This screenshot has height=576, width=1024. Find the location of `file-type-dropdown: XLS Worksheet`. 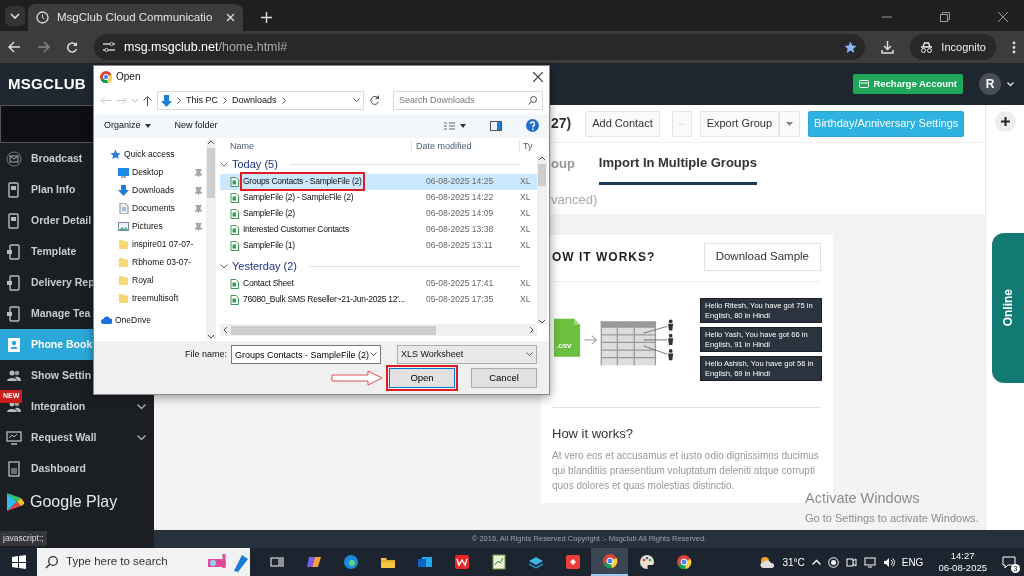

file-type-dropdown: XLS Worksheet is located at coordinates (467, 355).